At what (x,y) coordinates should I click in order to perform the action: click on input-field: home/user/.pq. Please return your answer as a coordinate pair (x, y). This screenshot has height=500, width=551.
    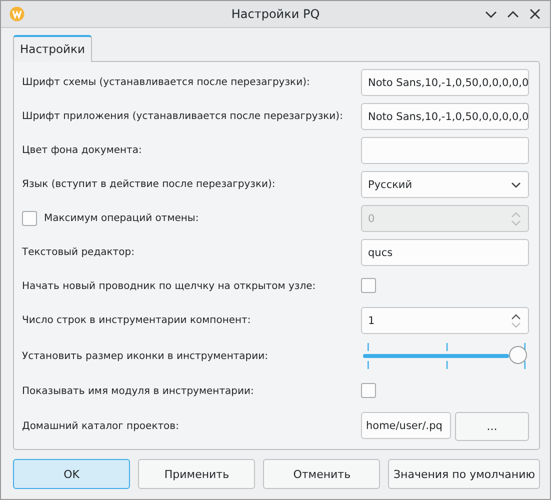
    Looking at the image, I should click on (406, 425).